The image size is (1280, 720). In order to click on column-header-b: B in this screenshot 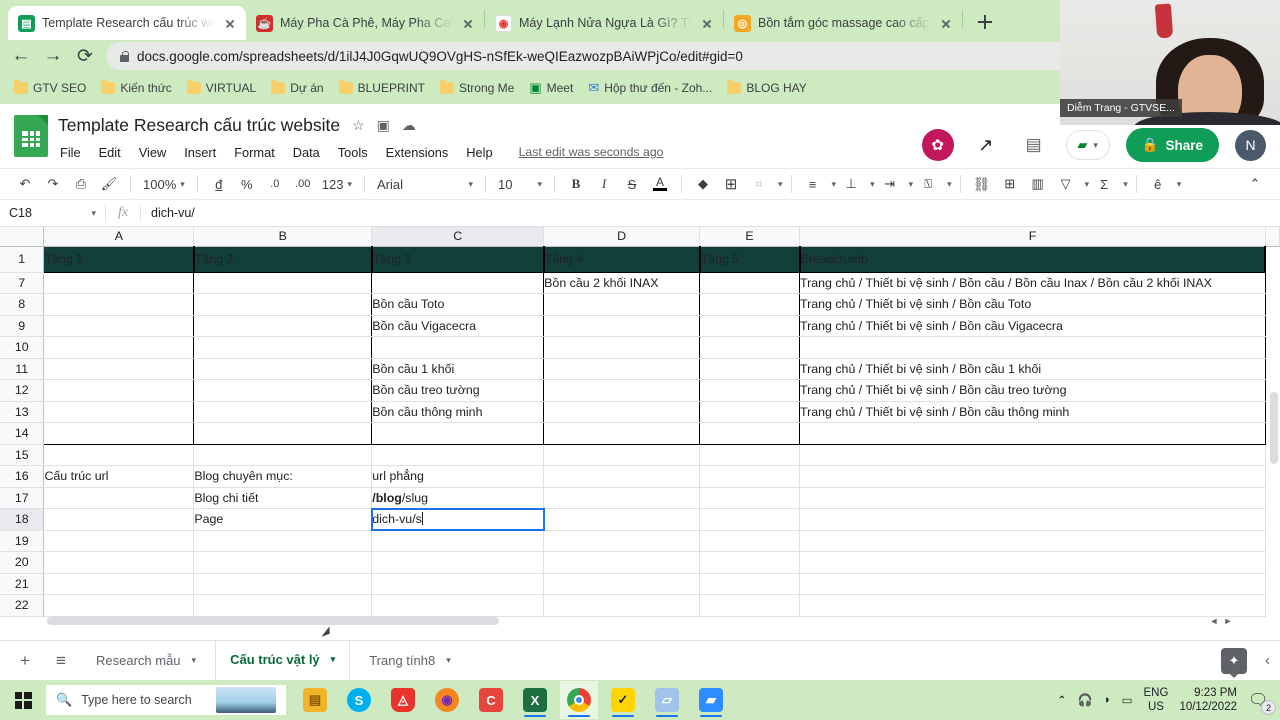, I will do `click(283, 237)`.